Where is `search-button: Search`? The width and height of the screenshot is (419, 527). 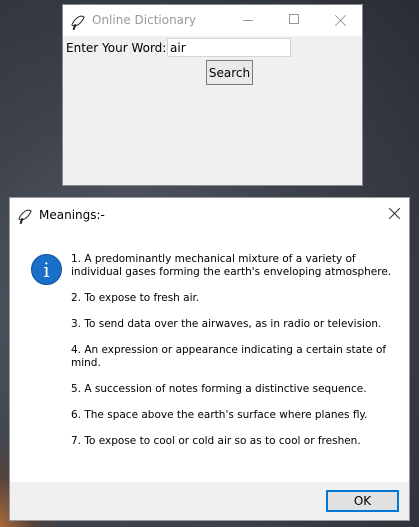
search-button: Search is located at coordinates (229, 72).